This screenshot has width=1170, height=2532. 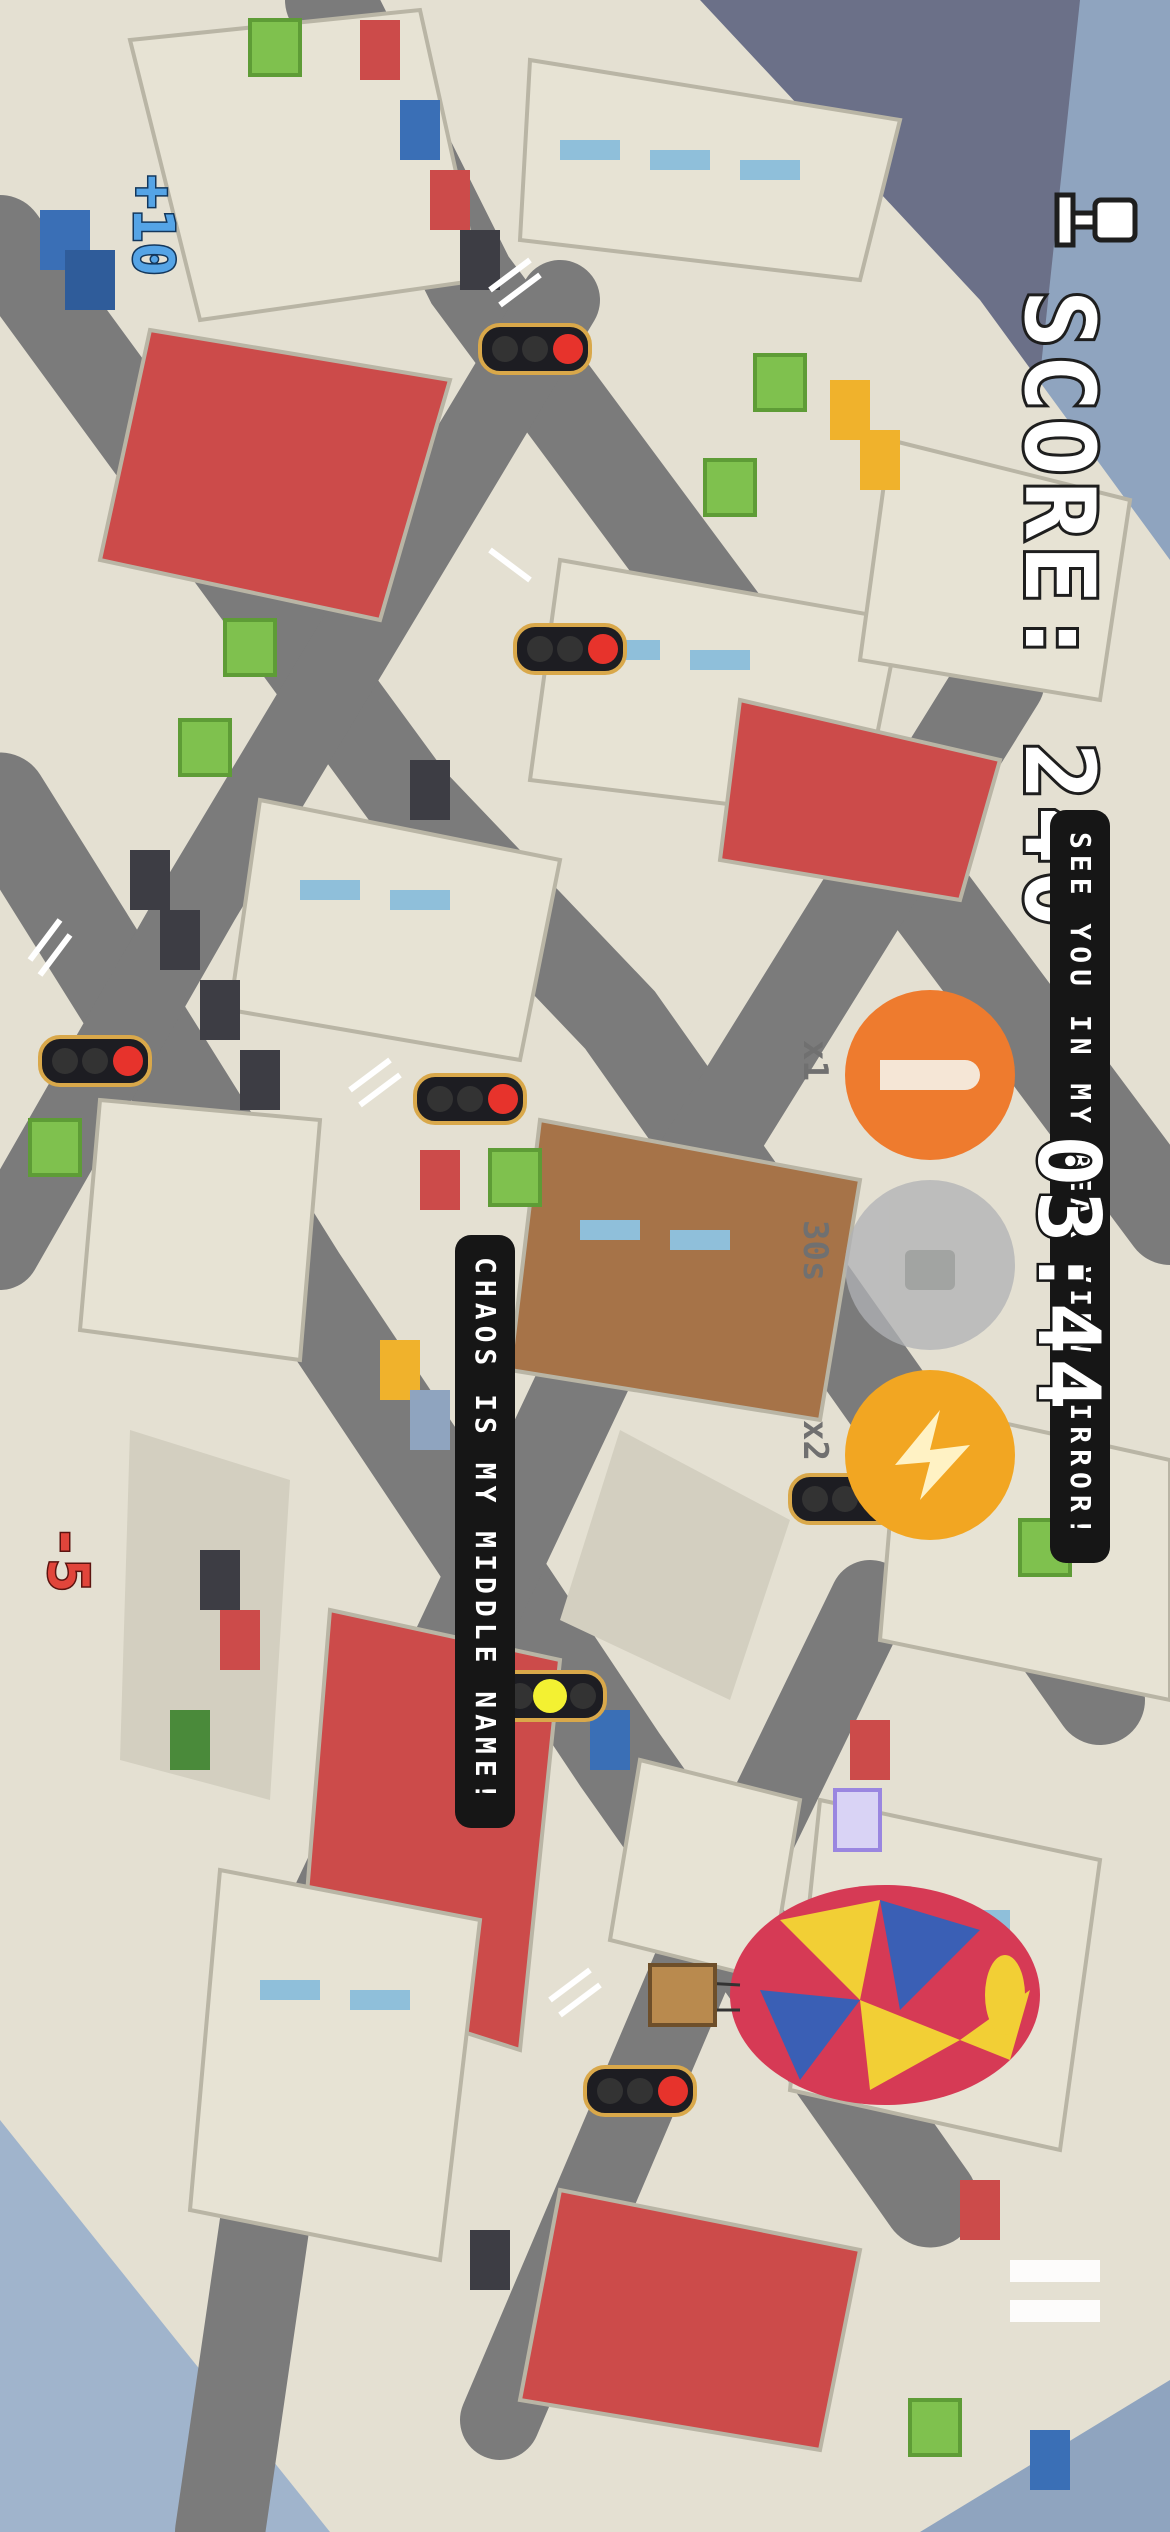 I want to click on lightning-powerup-button, so click(x=930, y=1455).